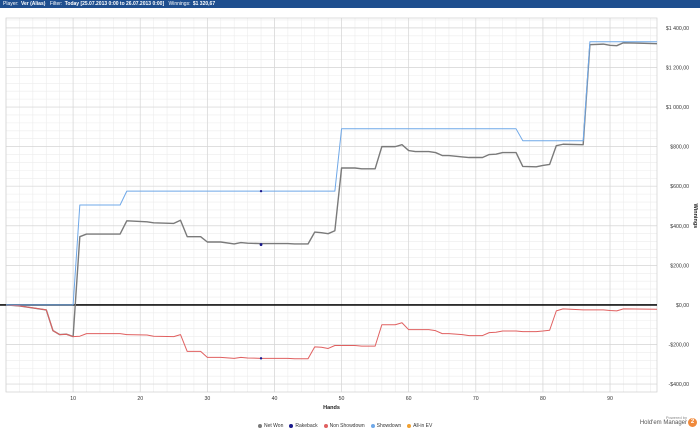 The image size is (700, 431). Describe the element at coordinates (140, 399) in the screenshot. I see `x-tick-label: 20` at that location.